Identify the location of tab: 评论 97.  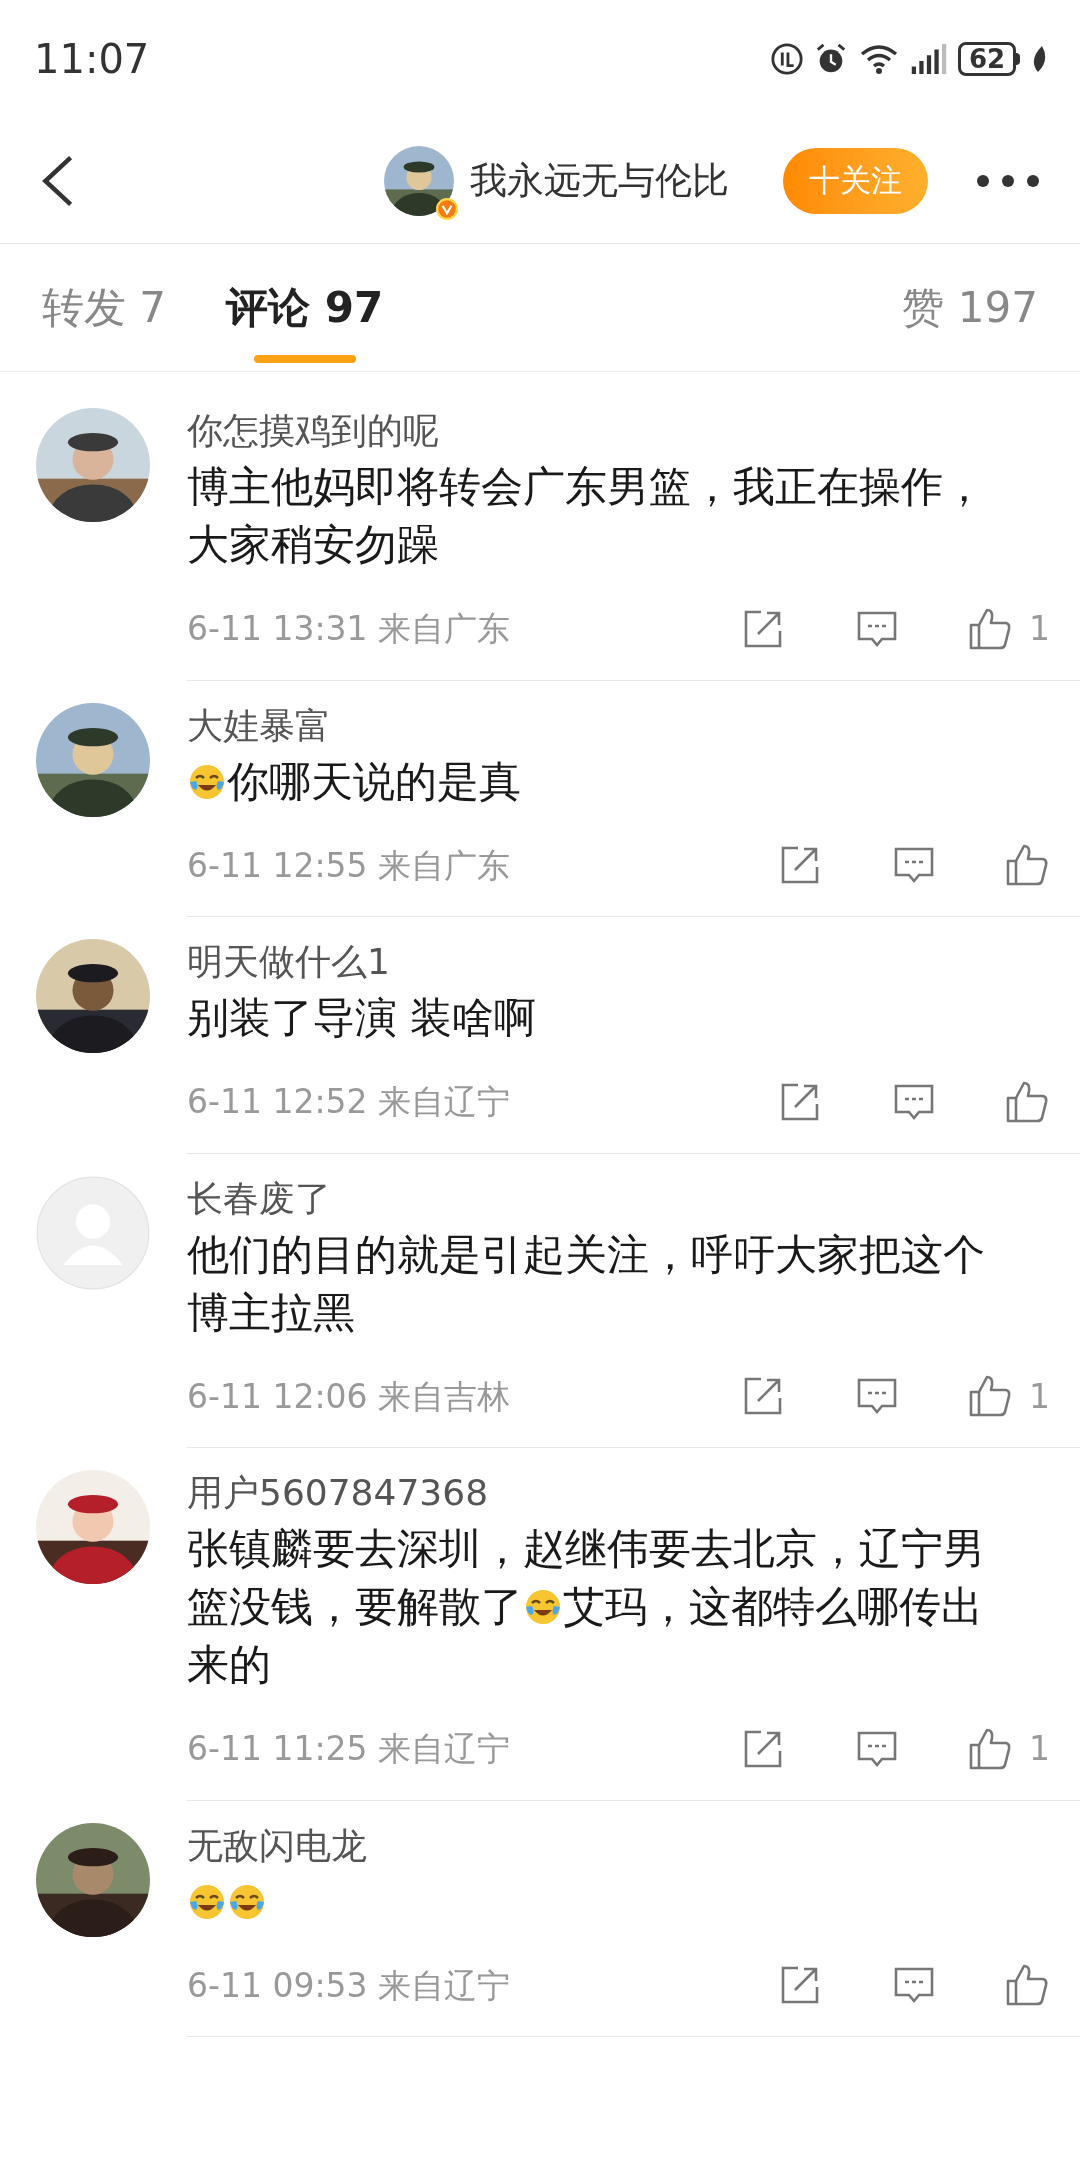
(305, 307).